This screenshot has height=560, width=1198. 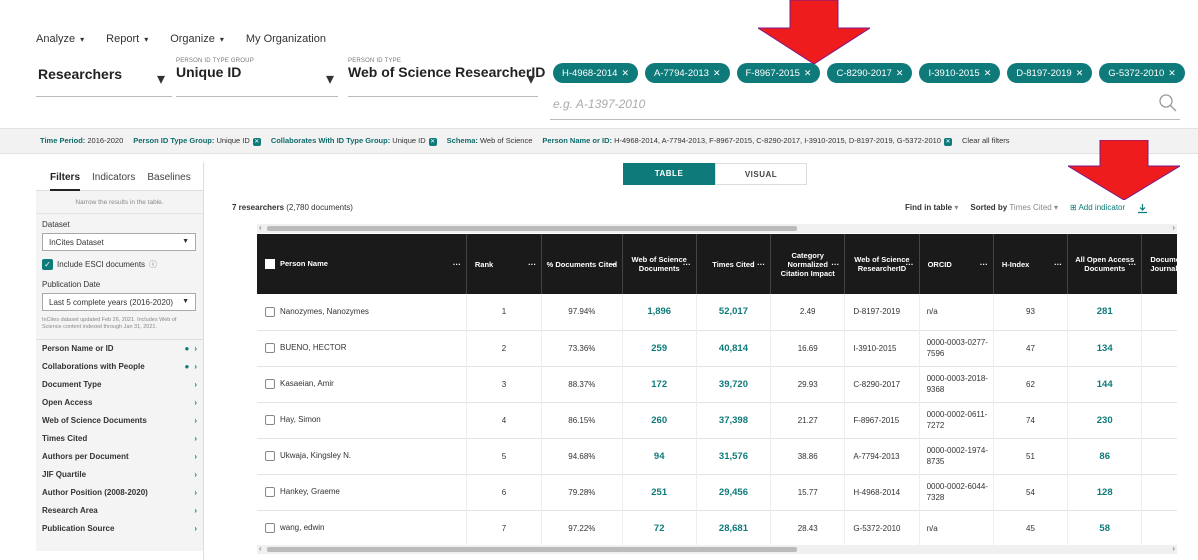 What do you see at coordinates (599, 104) in the screenshot?
I see `id-search-input: e.g. A-1397-2010` at bounding box center [599, 104].